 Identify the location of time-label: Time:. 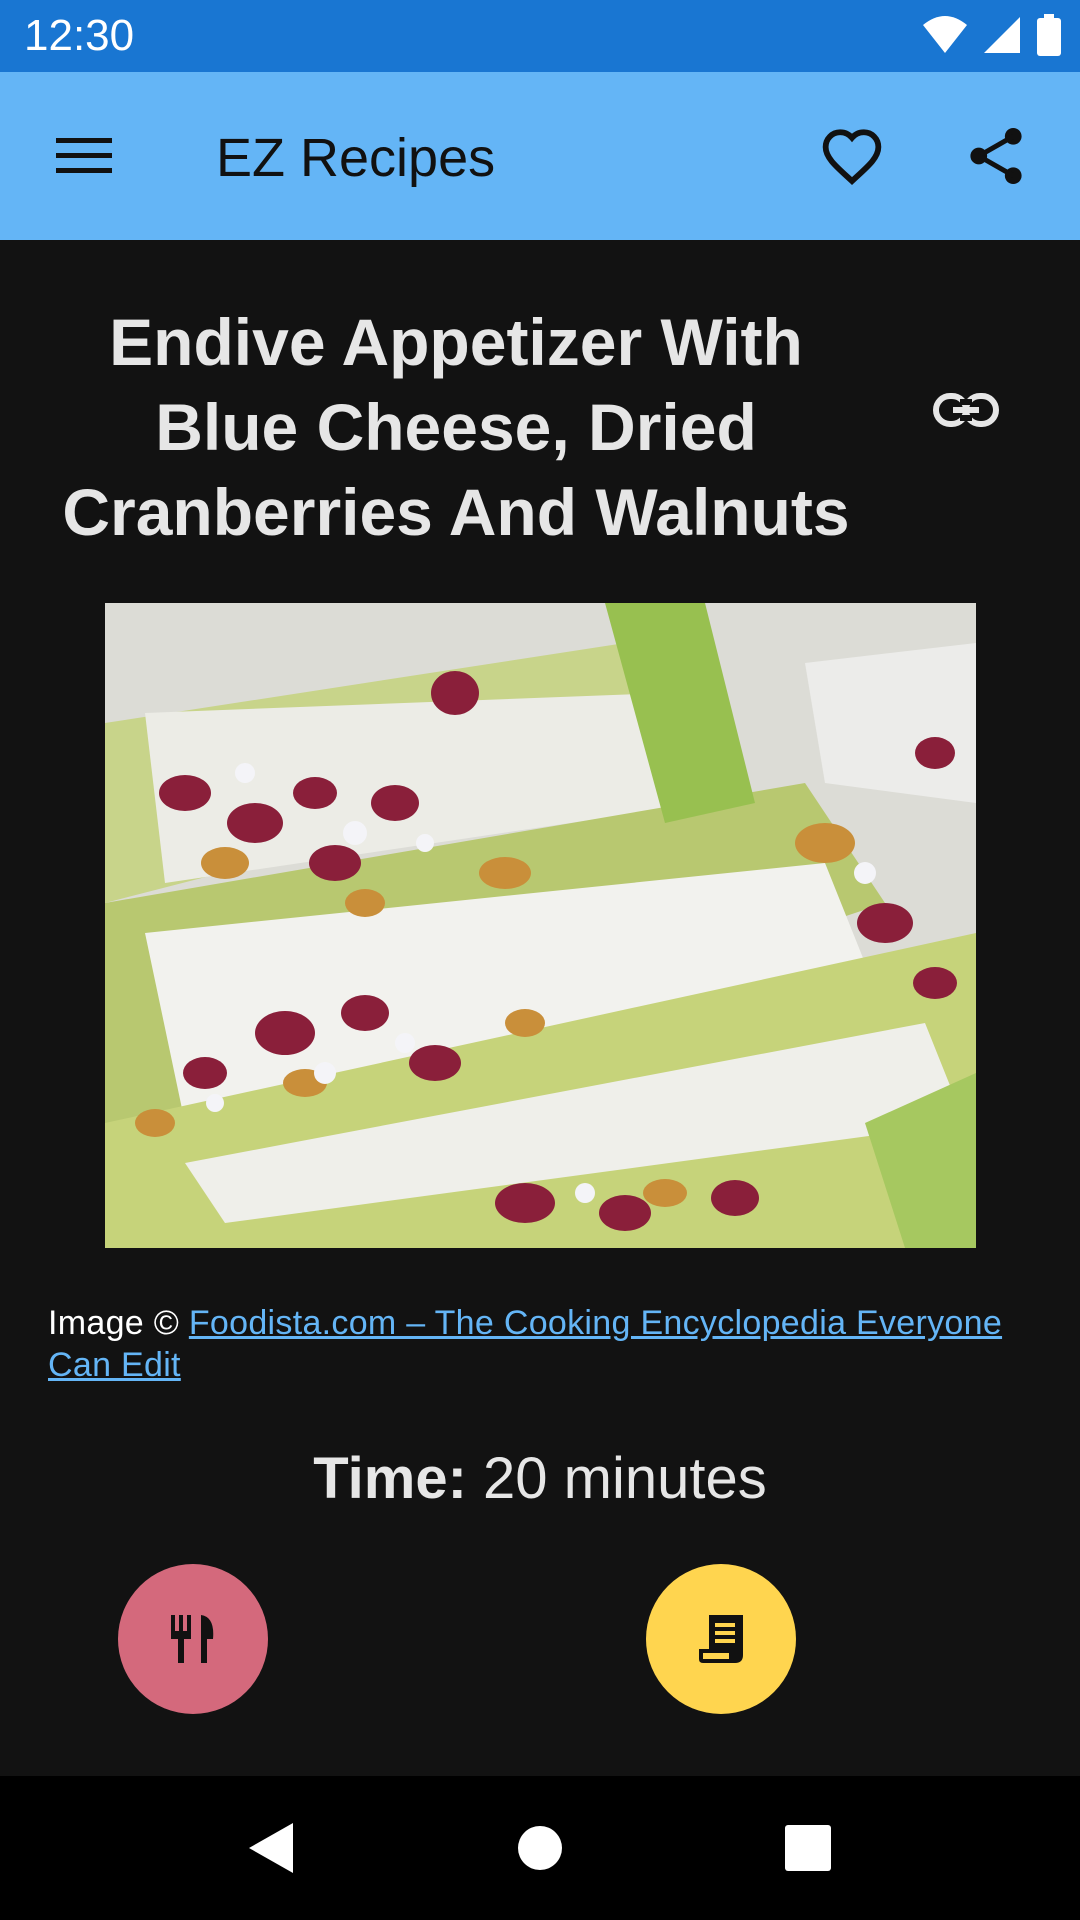
(390, 1478).